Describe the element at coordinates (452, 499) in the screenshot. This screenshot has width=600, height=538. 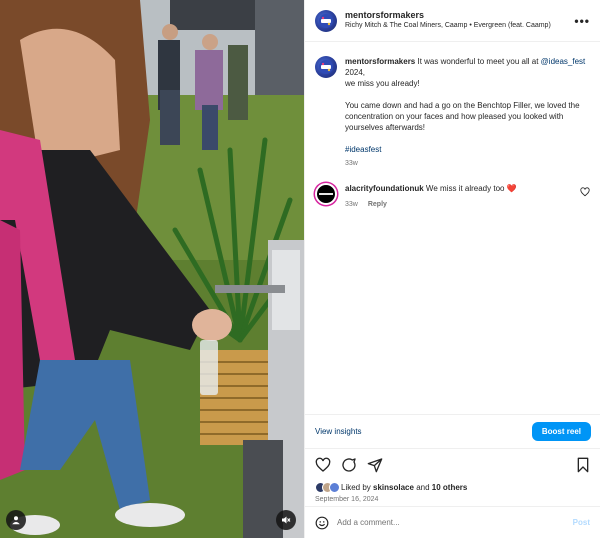
I see `post-date: September 16, 2024` at that location.